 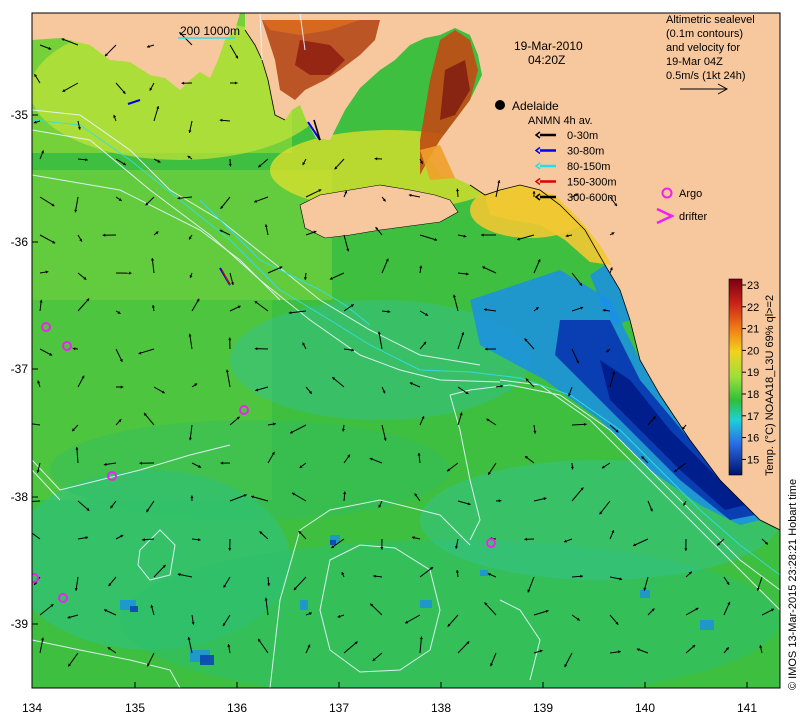 I want to click on colorbar-tick: 22, so click(x=753, y=308).